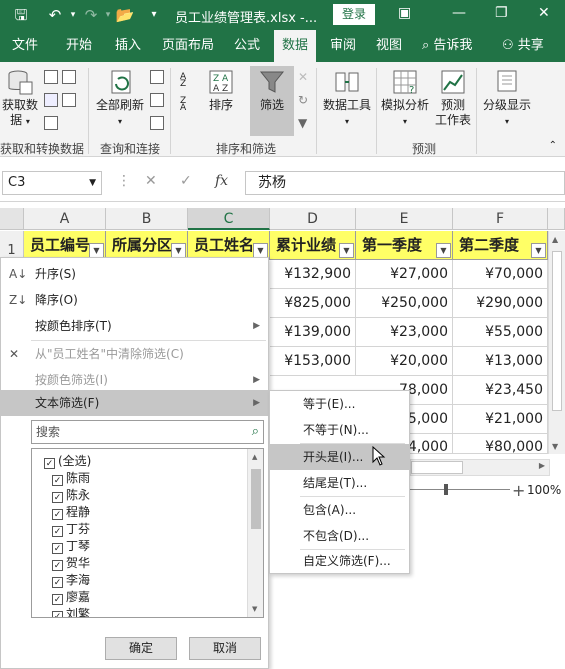 Image resolution: width=565 pixels, height=669 pixels. What do you see at coordinates (500, 274) in the screenshot?
I see `cell-f2: ¥70,000` at bounding box center [500, 274].